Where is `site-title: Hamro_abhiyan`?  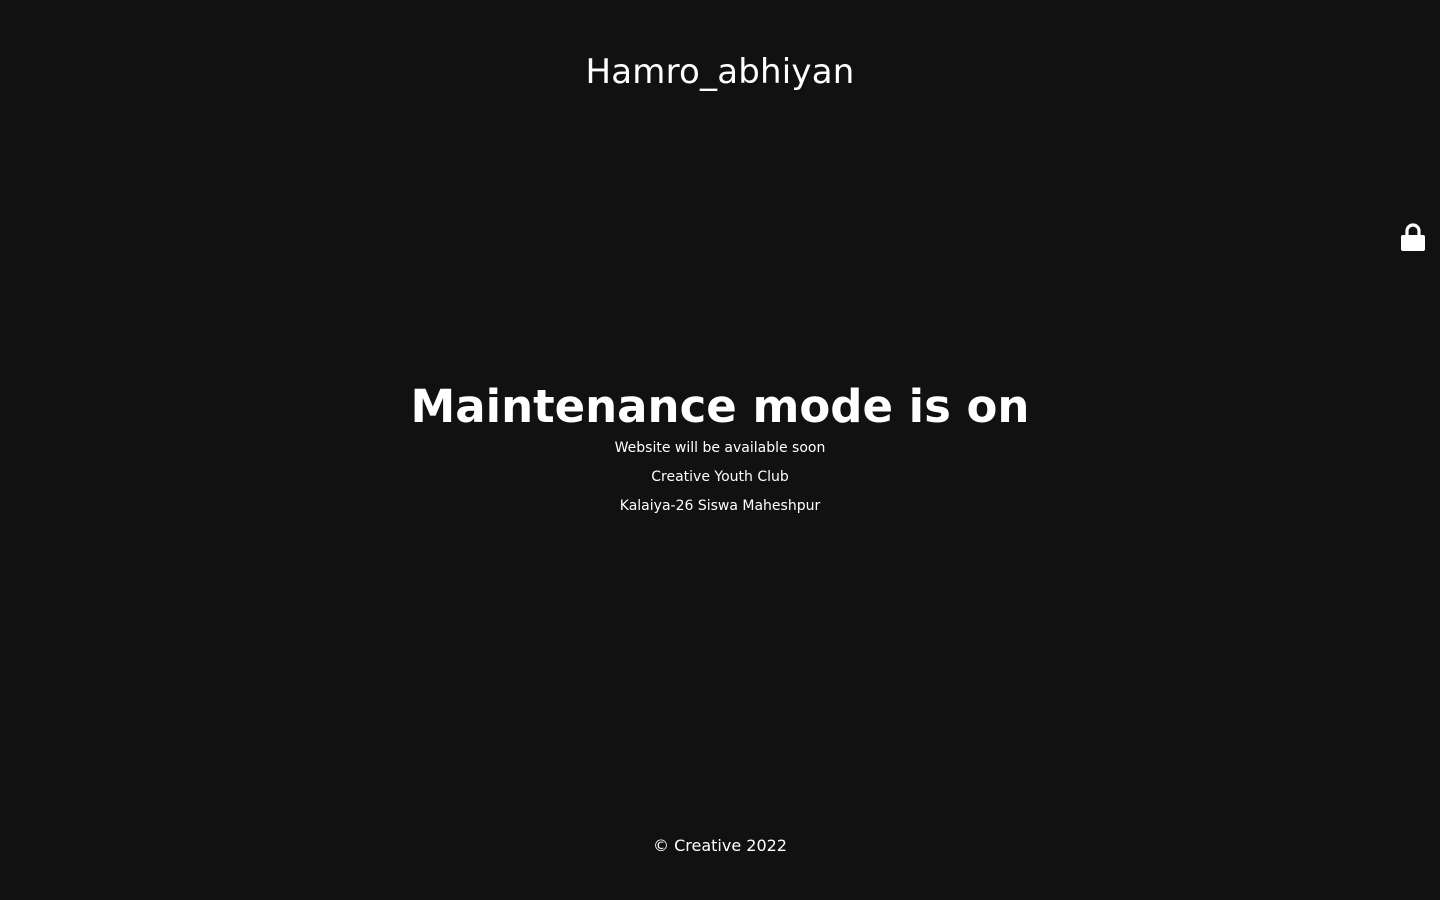
site-title: Hamro_abhiyan is located at coordinates (720, 72).